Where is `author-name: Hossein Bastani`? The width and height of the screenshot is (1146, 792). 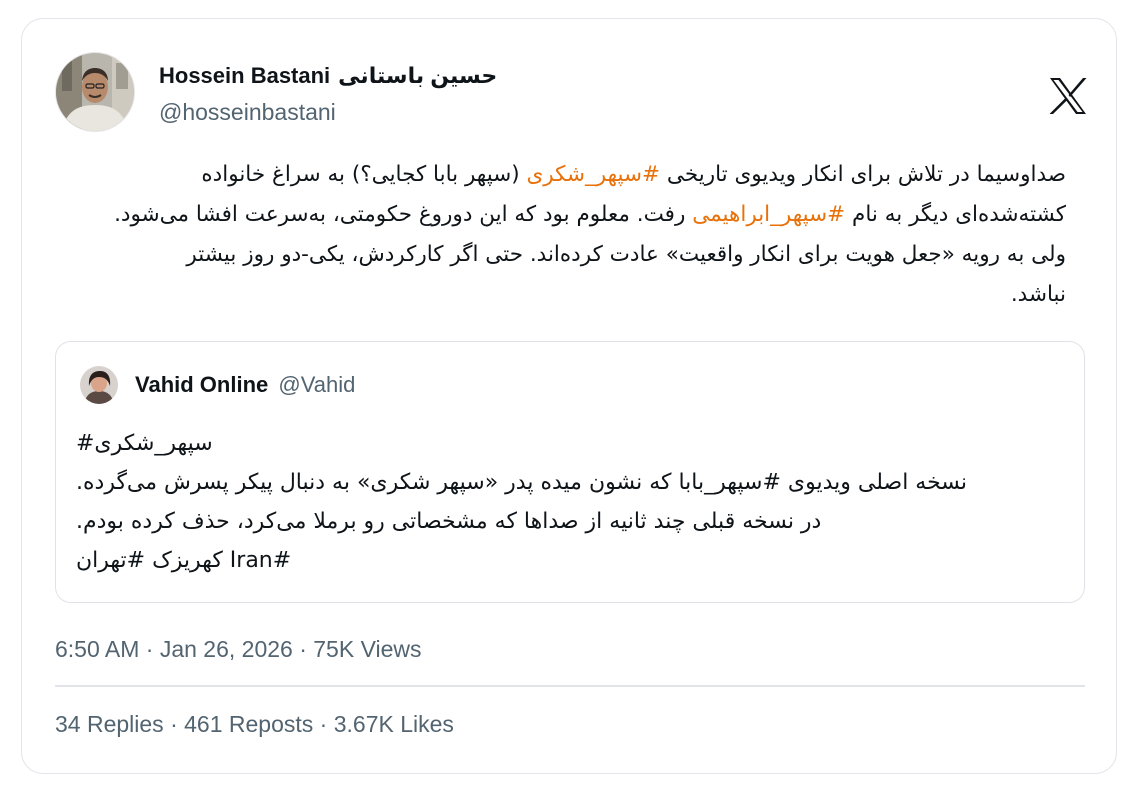 author-name: Hossein Bastani is located at coordinates (244, 75).